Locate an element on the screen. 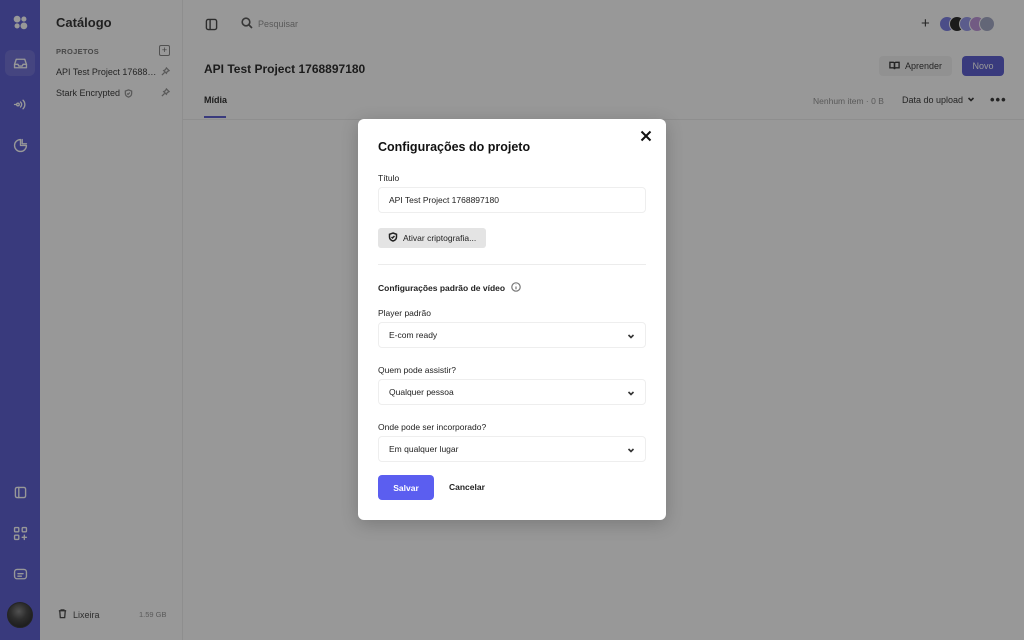 The height and width of the screenshot is (640, 1024). player-label: Player padrão is located at coordinates (404, 313).